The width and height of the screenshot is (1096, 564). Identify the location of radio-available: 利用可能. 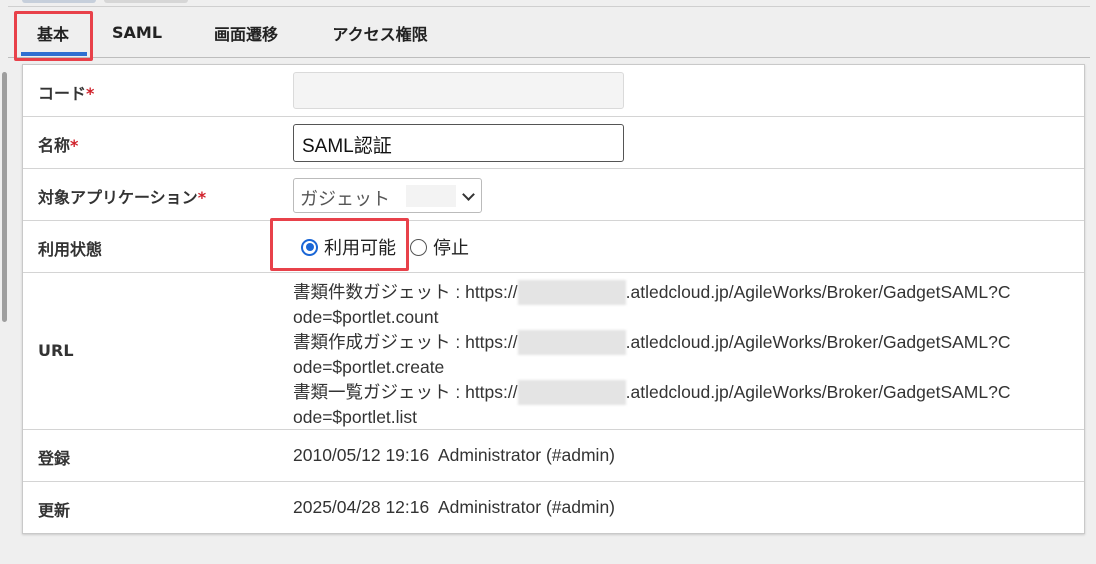
(348, 247).